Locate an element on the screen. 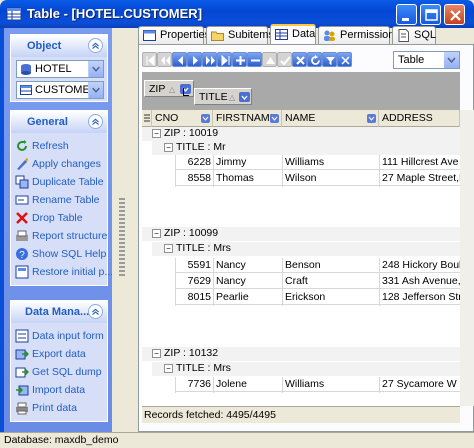  post-edit-button is located at coordinates (284, 59).